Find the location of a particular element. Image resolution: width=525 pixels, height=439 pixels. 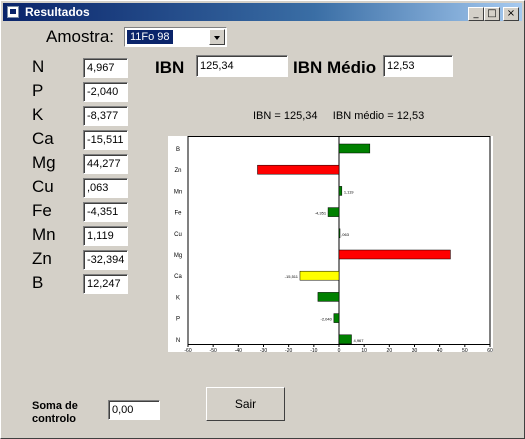

x-tick-label: -40 is located at coordinates (238, 350).